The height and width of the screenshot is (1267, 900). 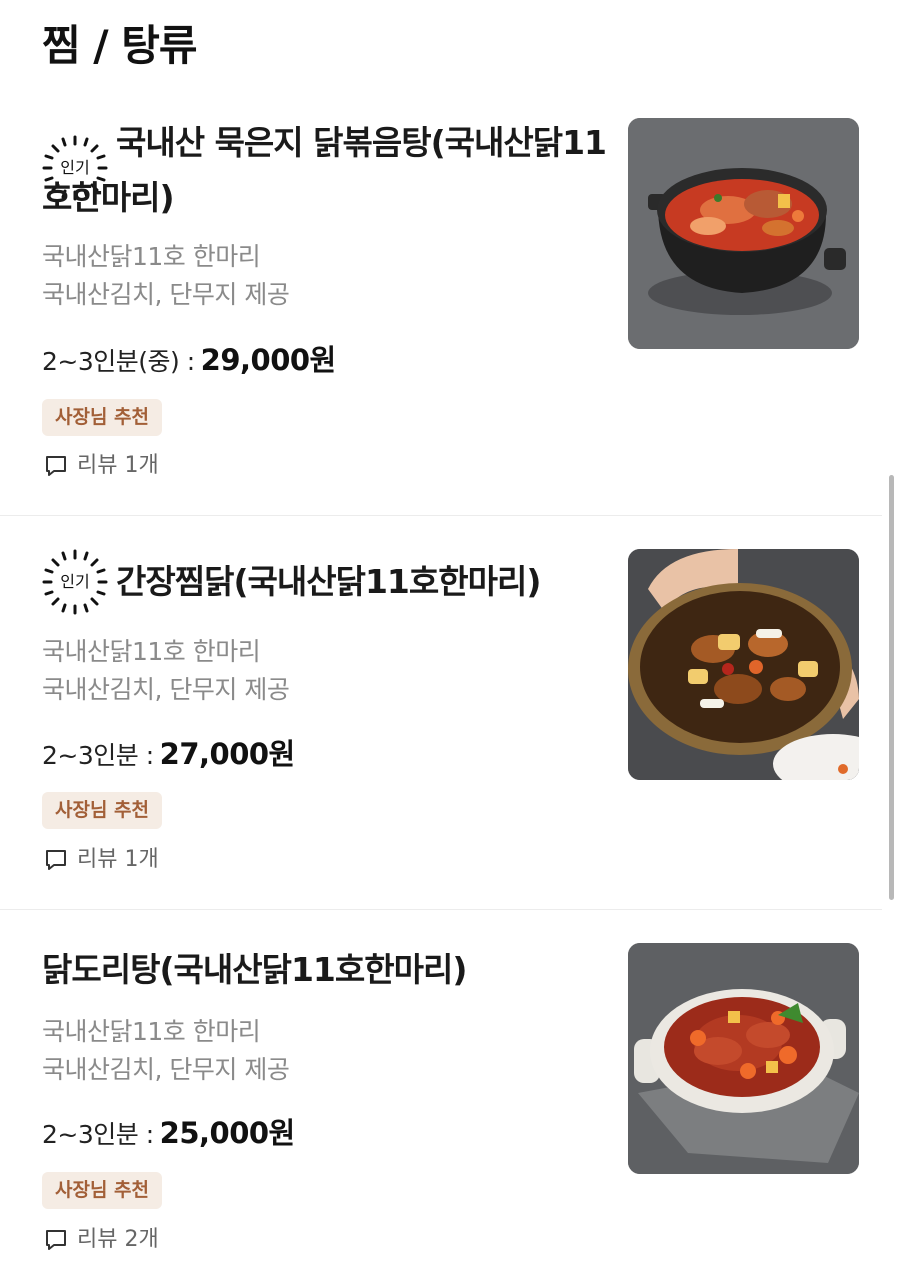 I want to click on item-name: 닭도리탕(국내산닭11호한마리), so click(x=329, y=969).